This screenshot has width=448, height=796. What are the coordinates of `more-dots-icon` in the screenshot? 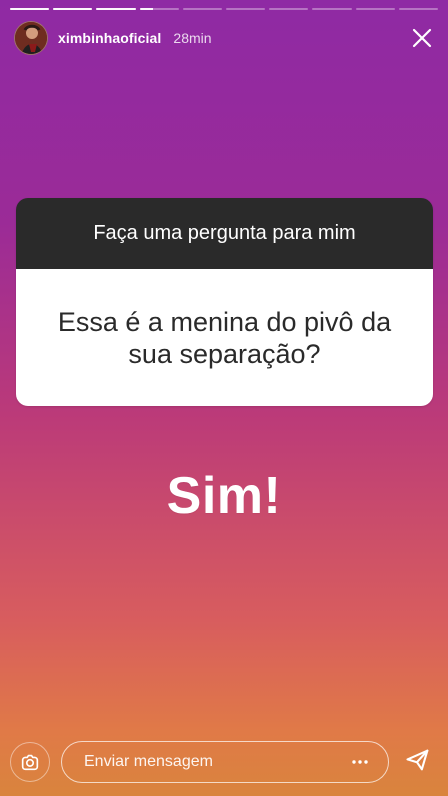 It's located at (360, 762).